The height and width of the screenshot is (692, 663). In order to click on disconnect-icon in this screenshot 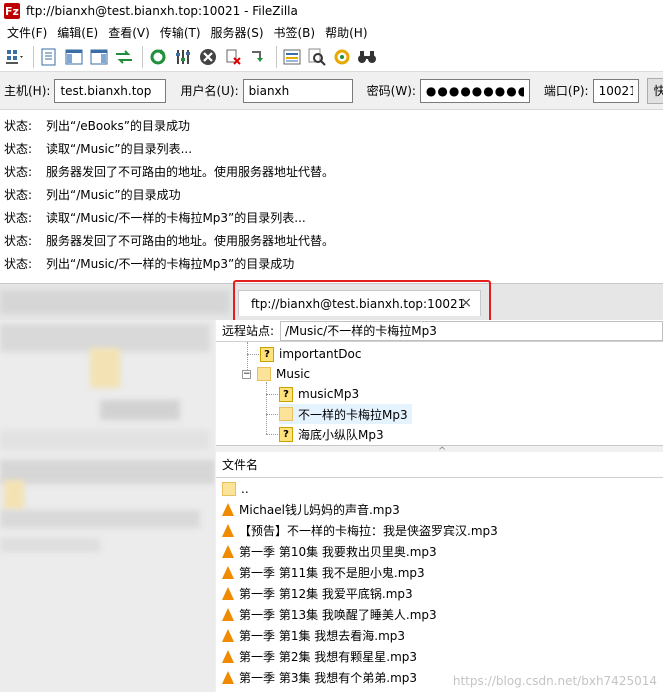, I will do `click(233, 57)`.